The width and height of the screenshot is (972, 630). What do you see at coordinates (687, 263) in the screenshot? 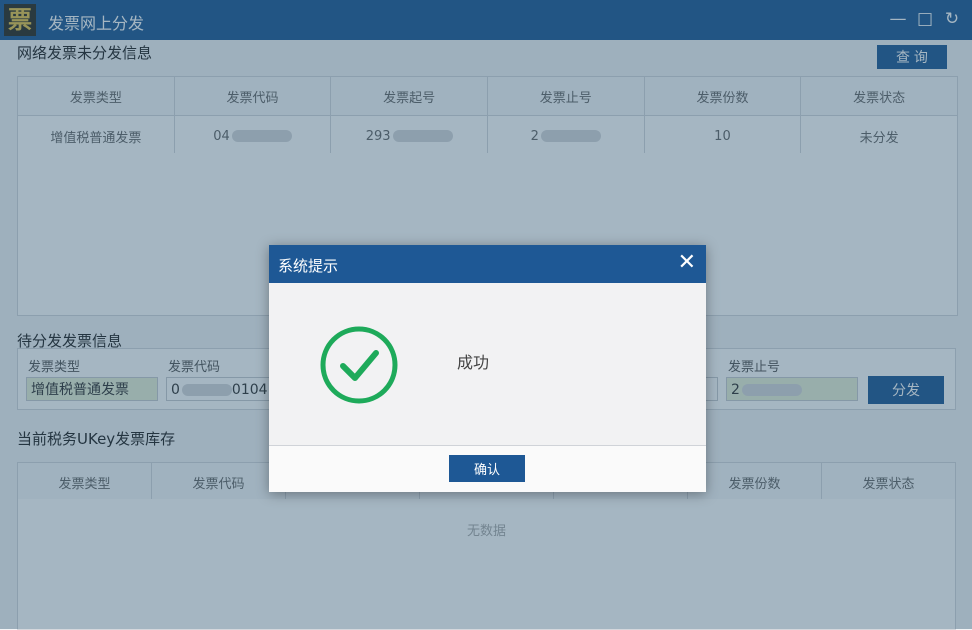
I see `close-icon: ✕` at bounding box center [687, 263].